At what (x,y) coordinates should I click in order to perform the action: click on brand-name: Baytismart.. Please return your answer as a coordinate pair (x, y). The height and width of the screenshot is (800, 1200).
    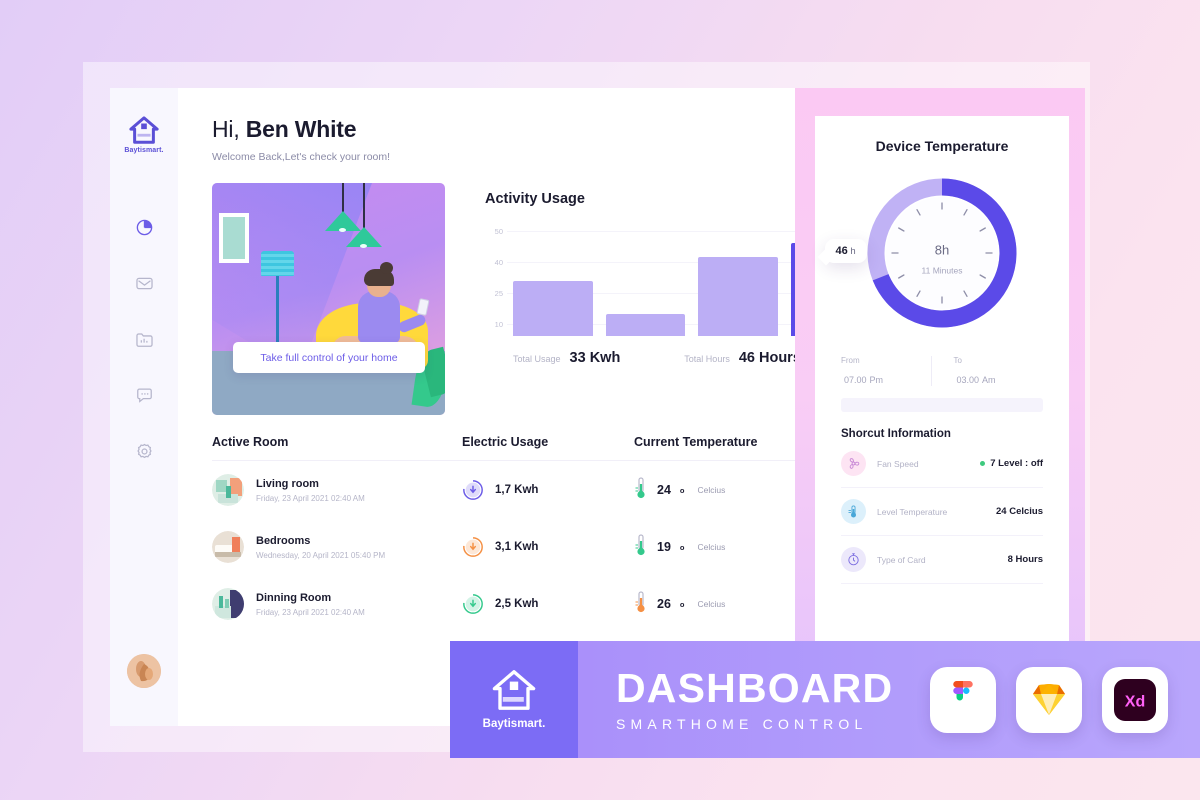
    Looking at the image, I should click on (144, 150).